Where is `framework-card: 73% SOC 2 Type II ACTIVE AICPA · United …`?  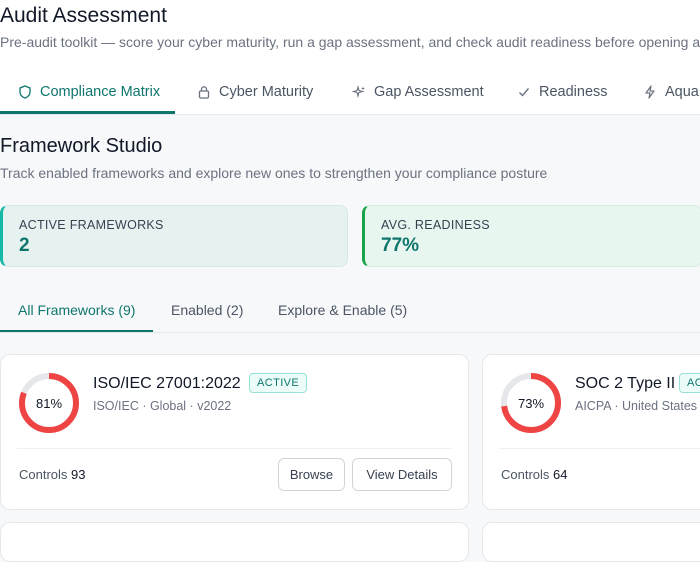
framework-card: 73% SOC 2 Type II ACTIVE AICPA · United … is located at coordinates (591, 432).